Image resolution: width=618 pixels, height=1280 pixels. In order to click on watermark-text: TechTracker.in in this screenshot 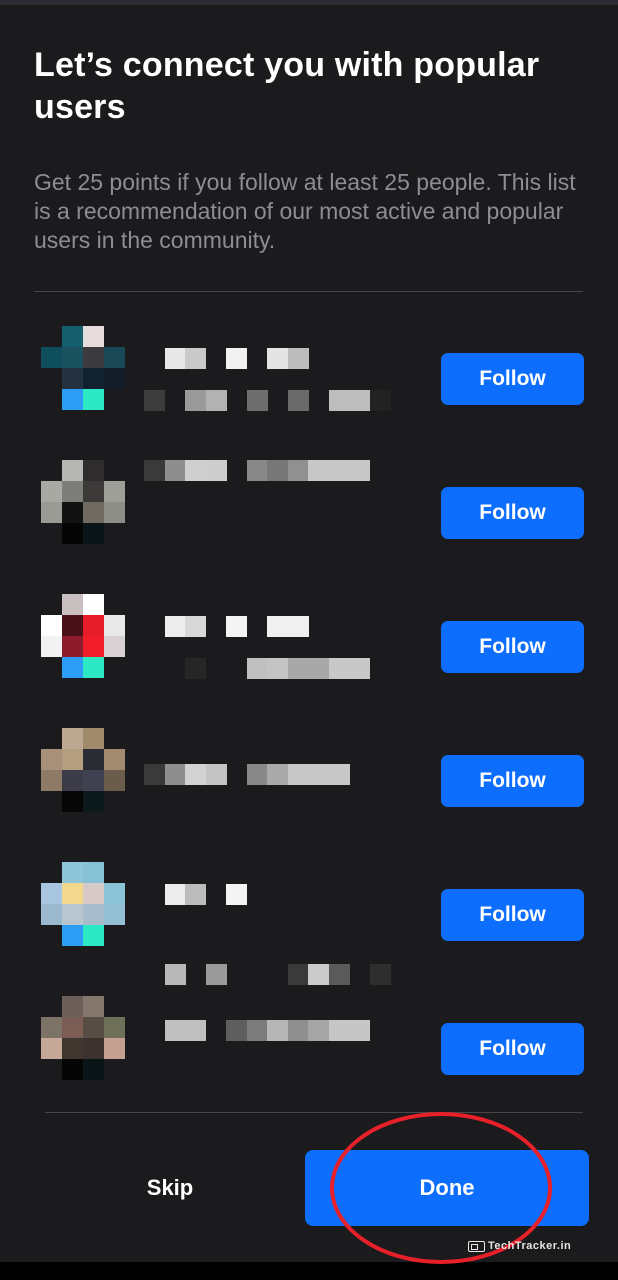, I will do `click(530, 1246)`.